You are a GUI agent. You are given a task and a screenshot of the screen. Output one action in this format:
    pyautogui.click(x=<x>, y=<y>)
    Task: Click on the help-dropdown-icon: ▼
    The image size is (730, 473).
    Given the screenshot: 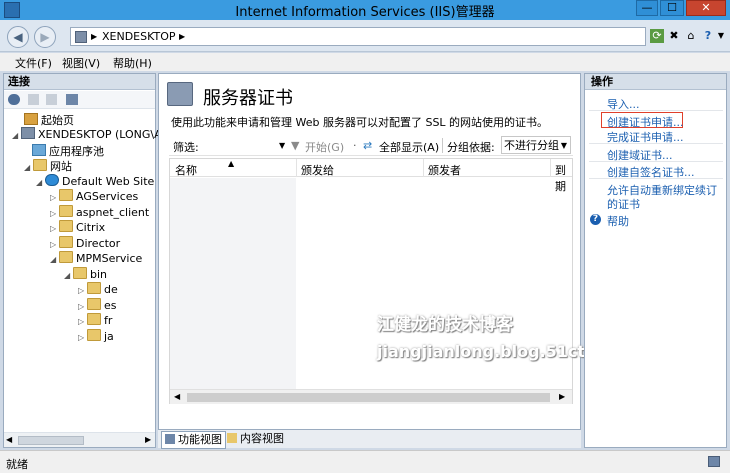 What is the action you would take?
    pyautogui.click(x=721, y=36)
    